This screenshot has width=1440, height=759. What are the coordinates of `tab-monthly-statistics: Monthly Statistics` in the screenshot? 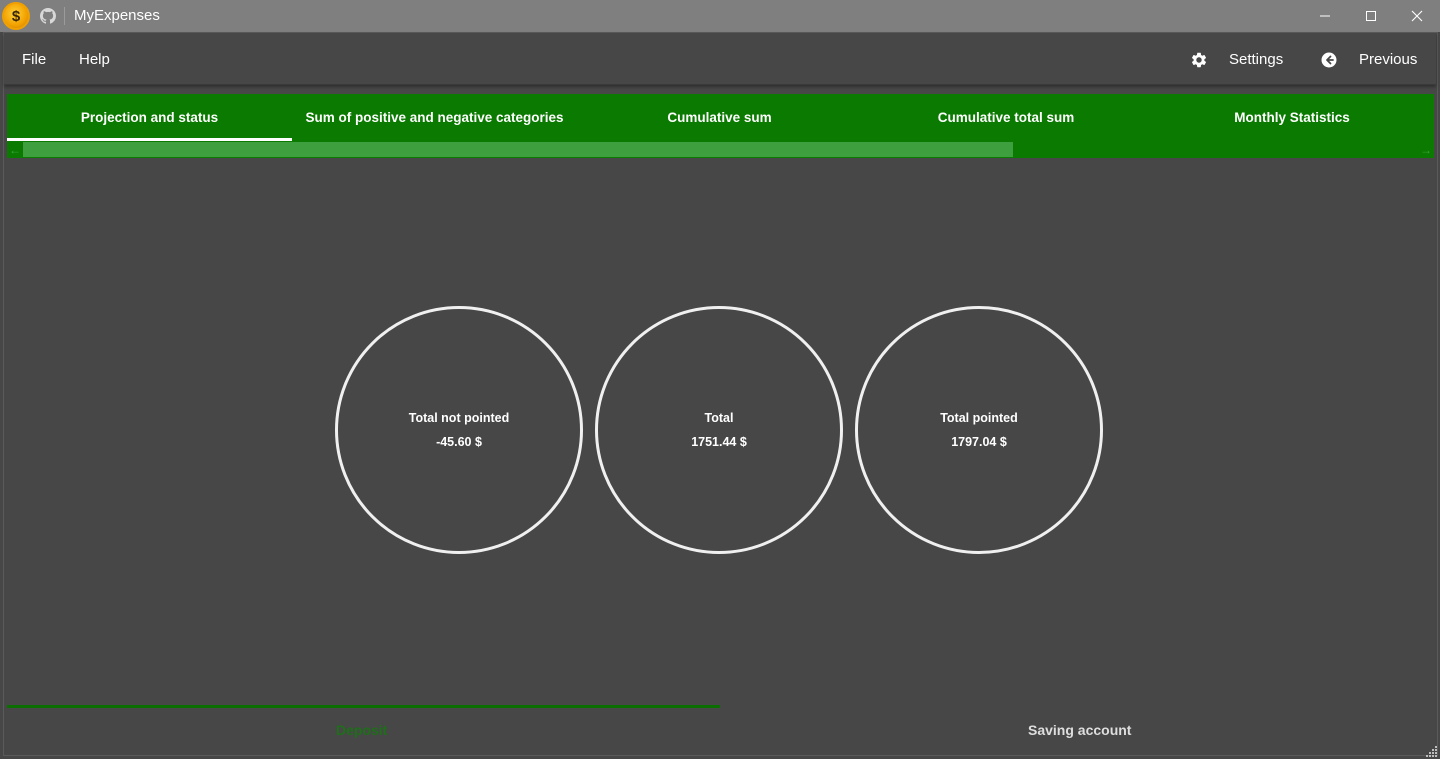 It's located at (1292, 117).